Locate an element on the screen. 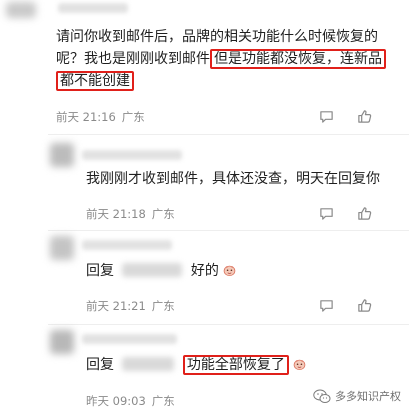 The width and height of the screenshot is (409, 413). comment-time: 前天 21:21 is located at coordinates (116, 306).